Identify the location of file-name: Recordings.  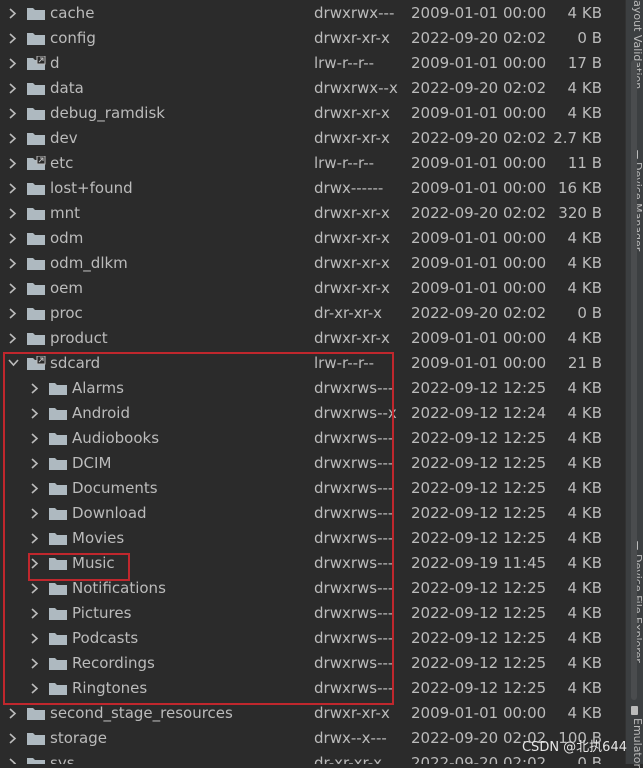
(113, 663).